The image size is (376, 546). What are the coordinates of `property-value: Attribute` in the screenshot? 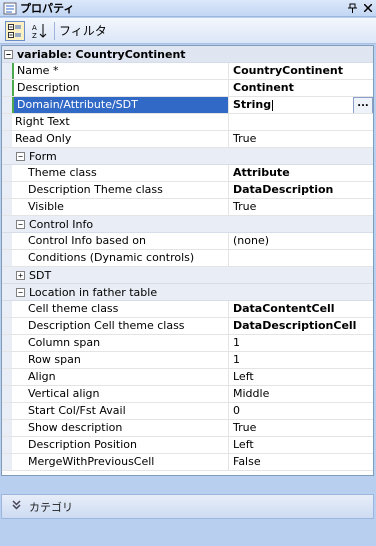 It's located at (301, 173).